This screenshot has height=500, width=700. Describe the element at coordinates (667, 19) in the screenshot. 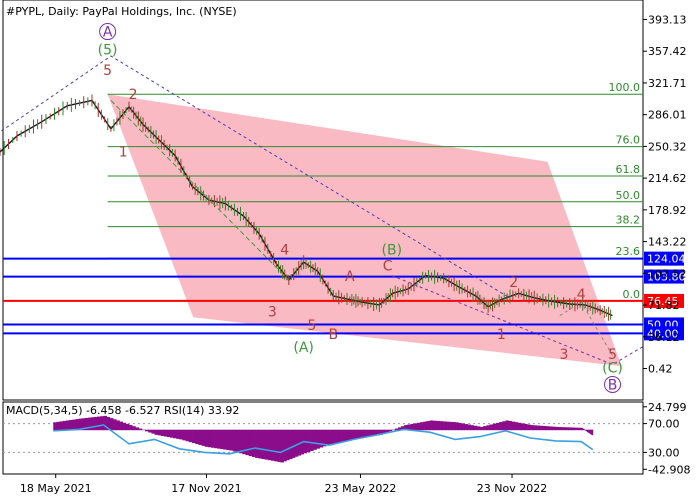

I see `y-axis-tick-label: 393.13` at that location.